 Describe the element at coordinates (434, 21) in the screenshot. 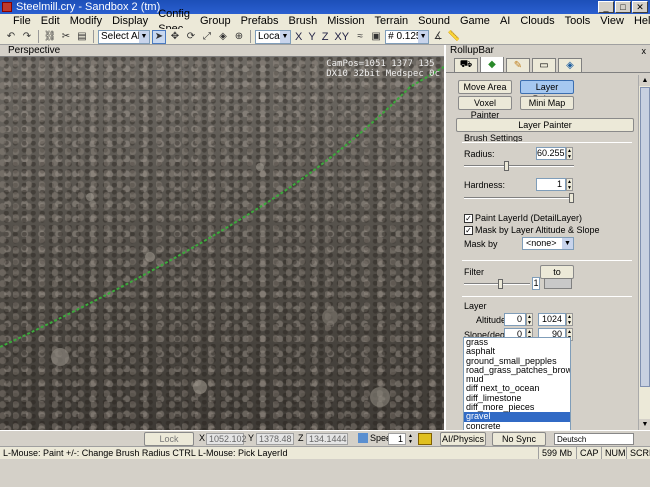

I see `menu-sound: Sound` at that location.